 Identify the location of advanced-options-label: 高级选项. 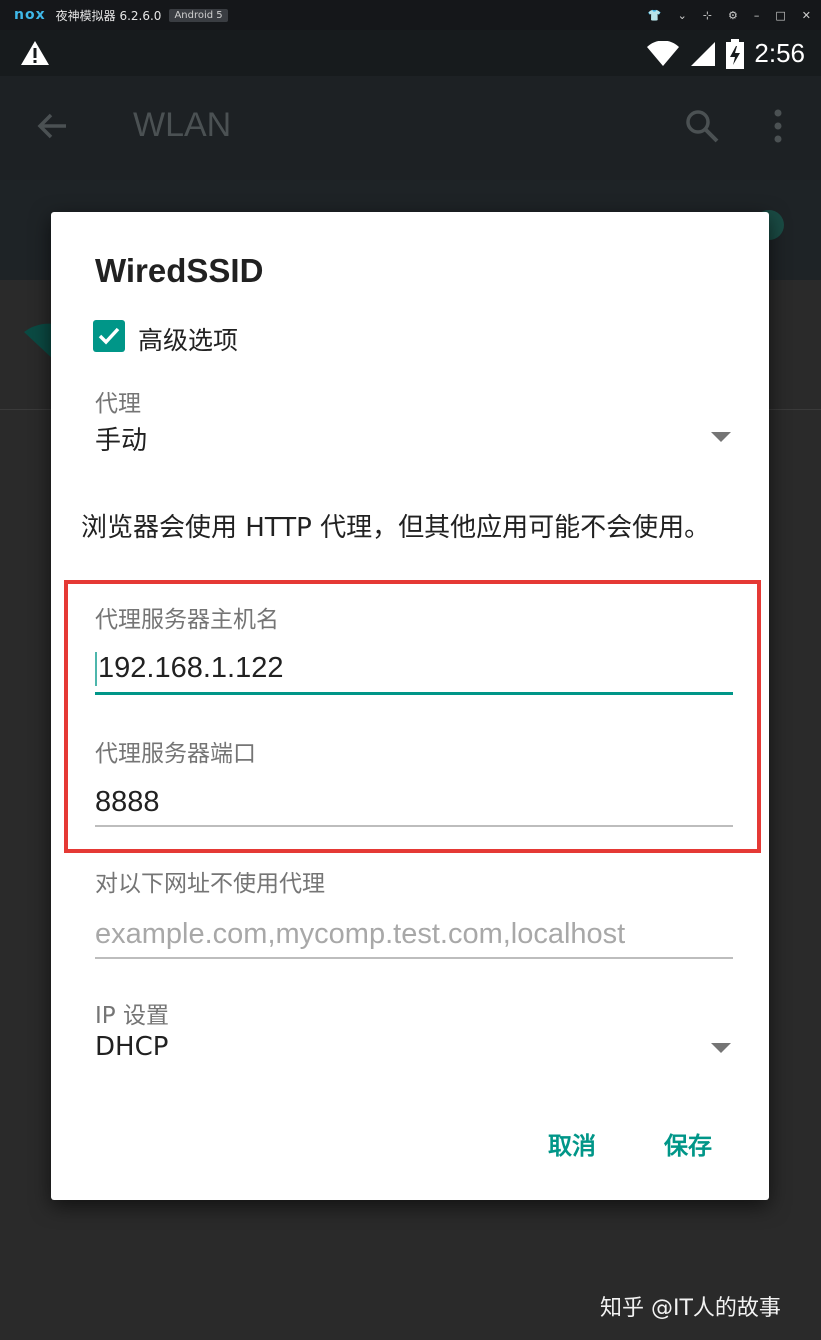
(188, 340).